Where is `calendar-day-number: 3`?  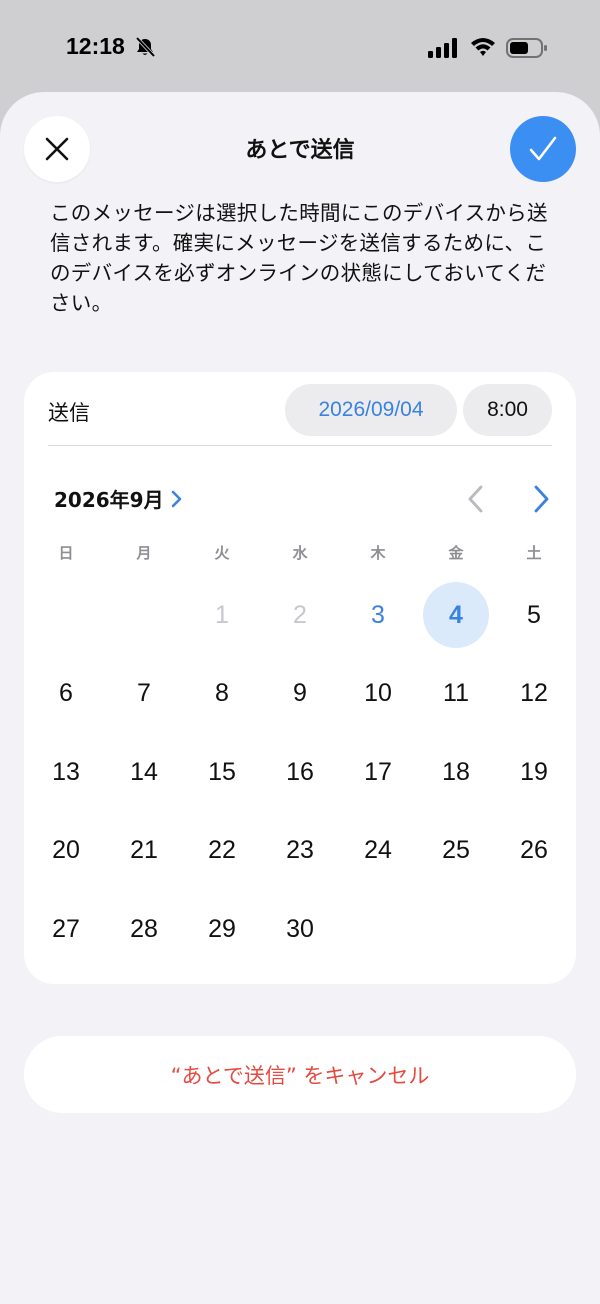 calendar-day-number: 3 is located at coordinates (378, 614).